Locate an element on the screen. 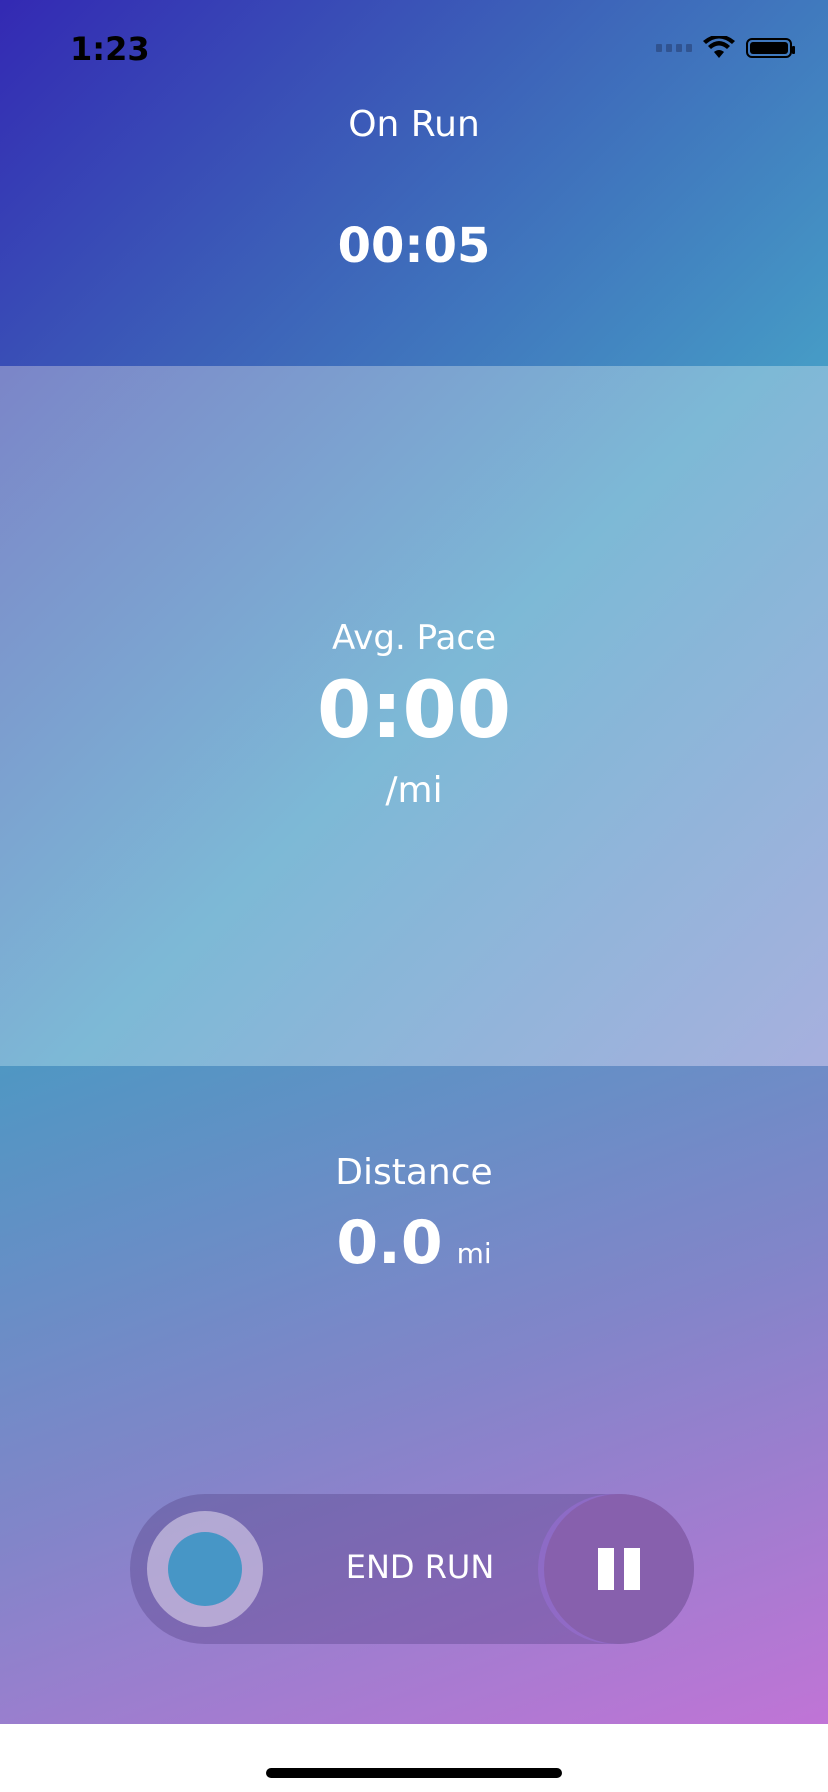 The height and width of the screenshot is (1792, 828). pace-label: Avg. Pace is located at coordinates (413, 638).